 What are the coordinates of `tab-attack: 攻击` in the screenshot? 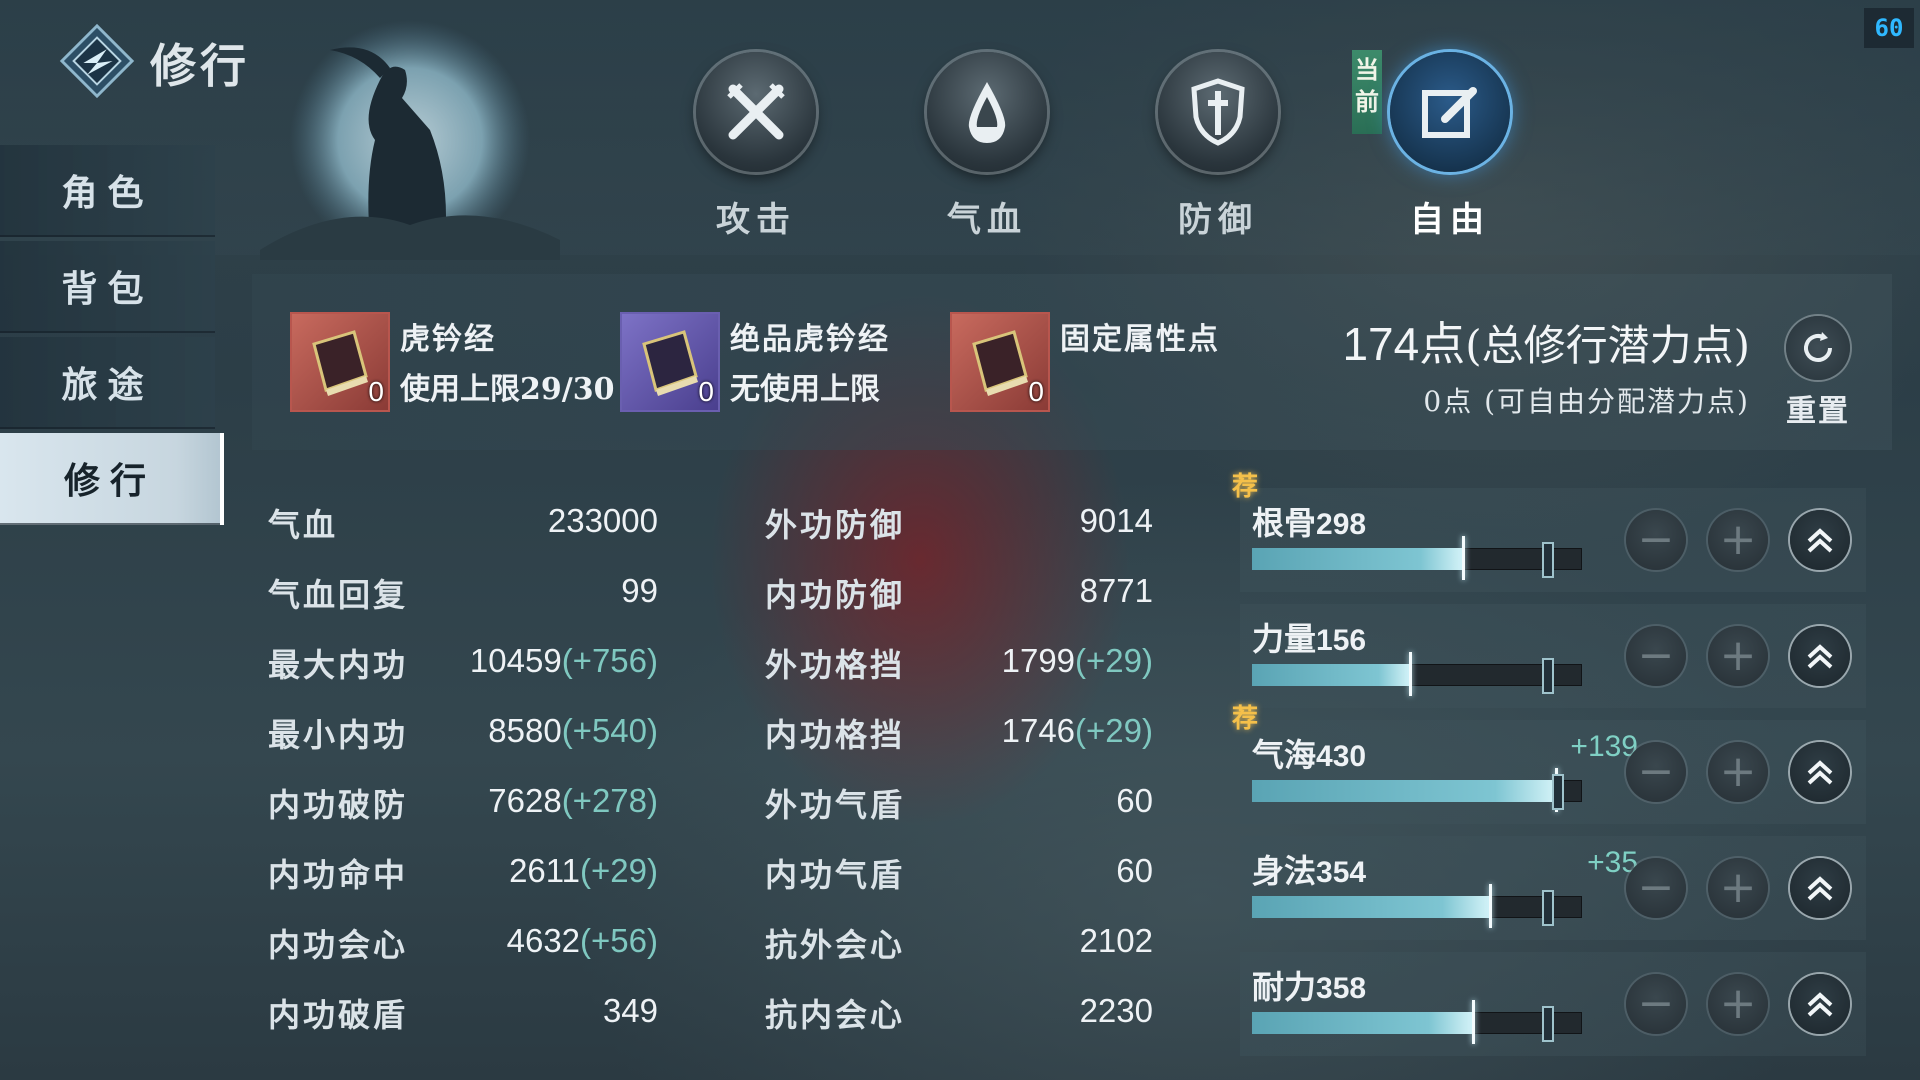 It's located at (756, 146).